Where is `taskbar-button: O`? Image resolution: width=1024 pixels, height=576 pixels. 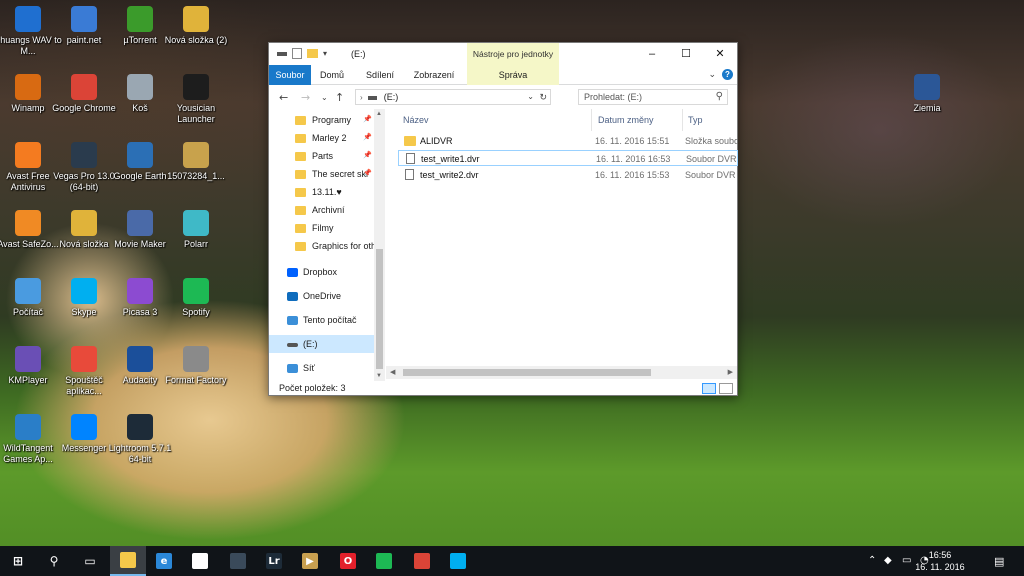
taskbar-button: O is located at coordinates (348, 561).